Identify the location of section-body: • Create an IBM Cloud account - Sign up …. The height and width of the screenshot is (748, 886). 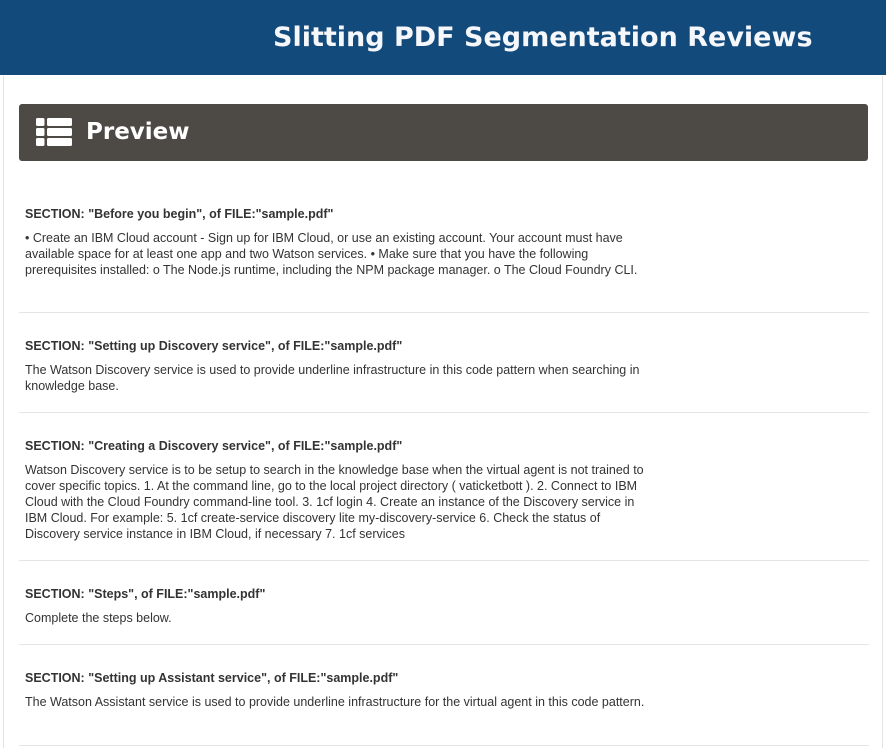
(331, 254).